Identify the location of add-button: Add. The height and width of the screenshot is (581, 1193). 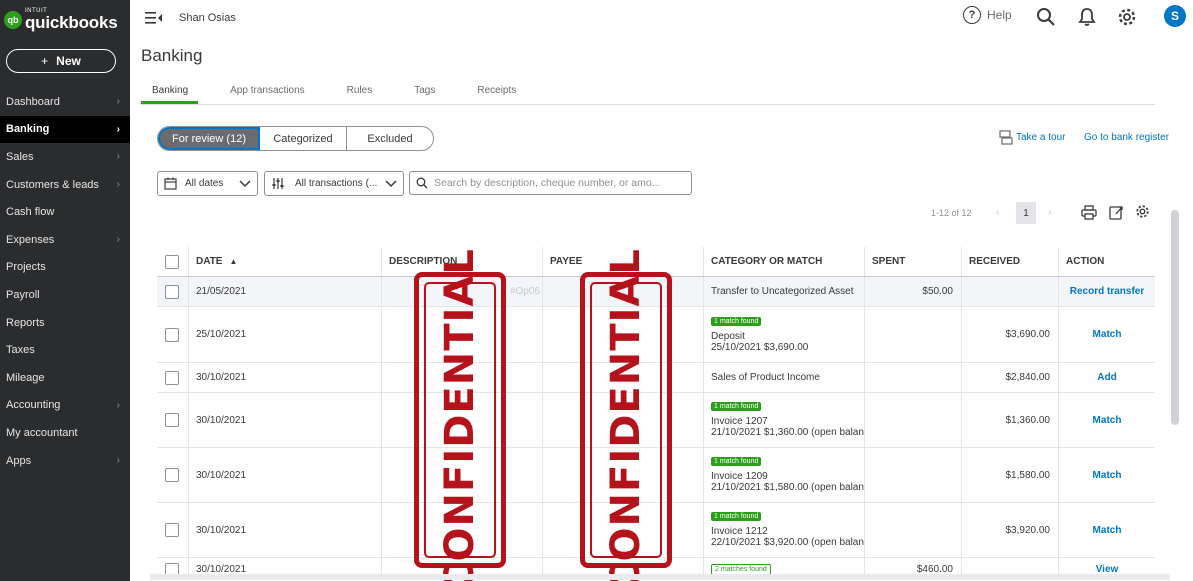
(1106, 377).